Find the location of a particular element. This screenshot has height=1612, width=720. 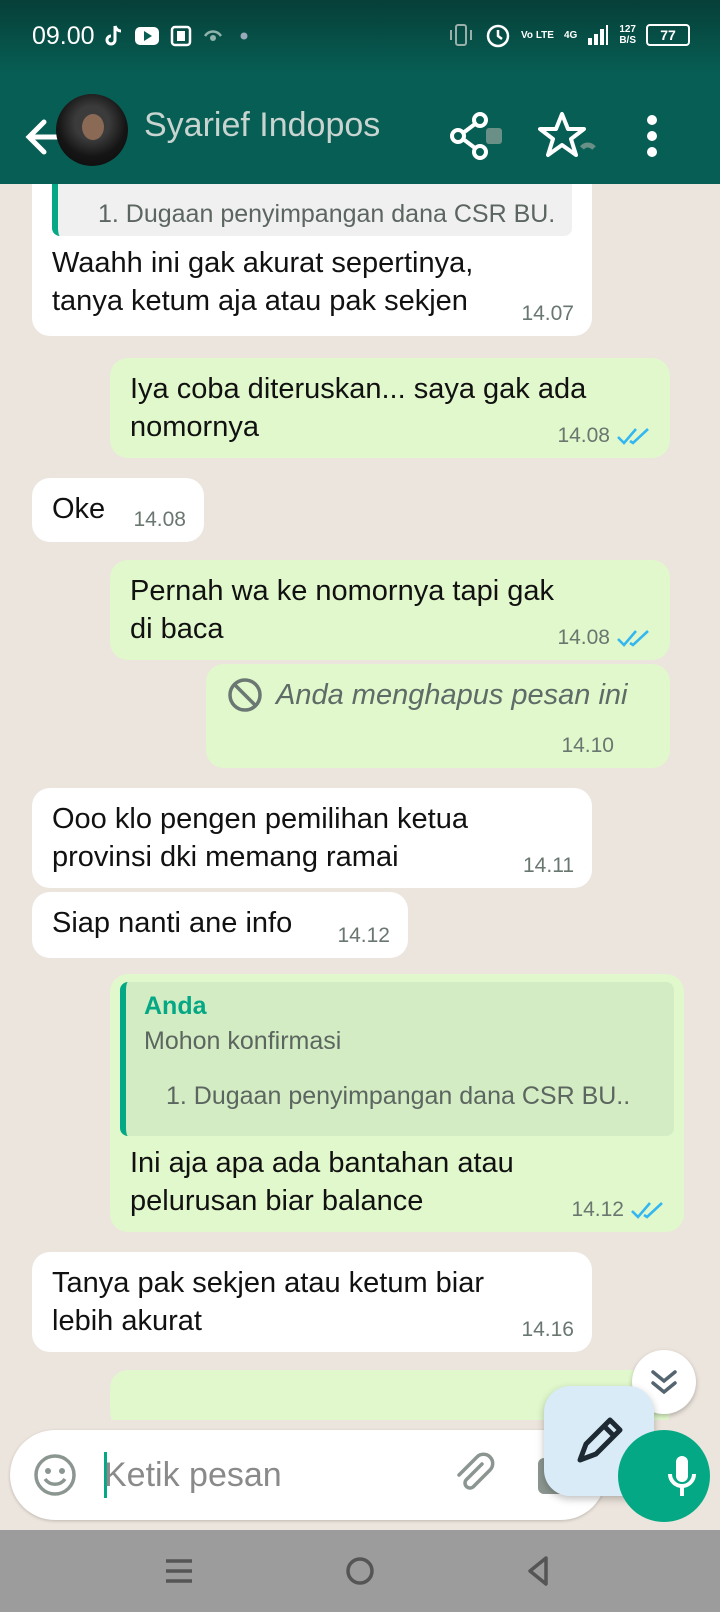

more-notifications-dot is located at coordinates (244, 36).